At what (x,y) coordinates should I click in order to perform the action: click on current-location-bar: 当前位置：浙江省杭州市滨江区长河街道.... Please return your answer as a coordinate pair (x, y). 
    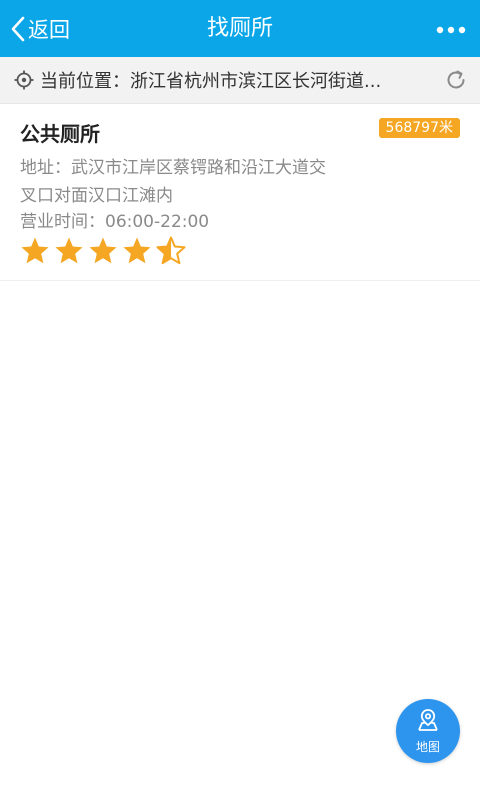
    Looking at the image, I should click on (240, 80).